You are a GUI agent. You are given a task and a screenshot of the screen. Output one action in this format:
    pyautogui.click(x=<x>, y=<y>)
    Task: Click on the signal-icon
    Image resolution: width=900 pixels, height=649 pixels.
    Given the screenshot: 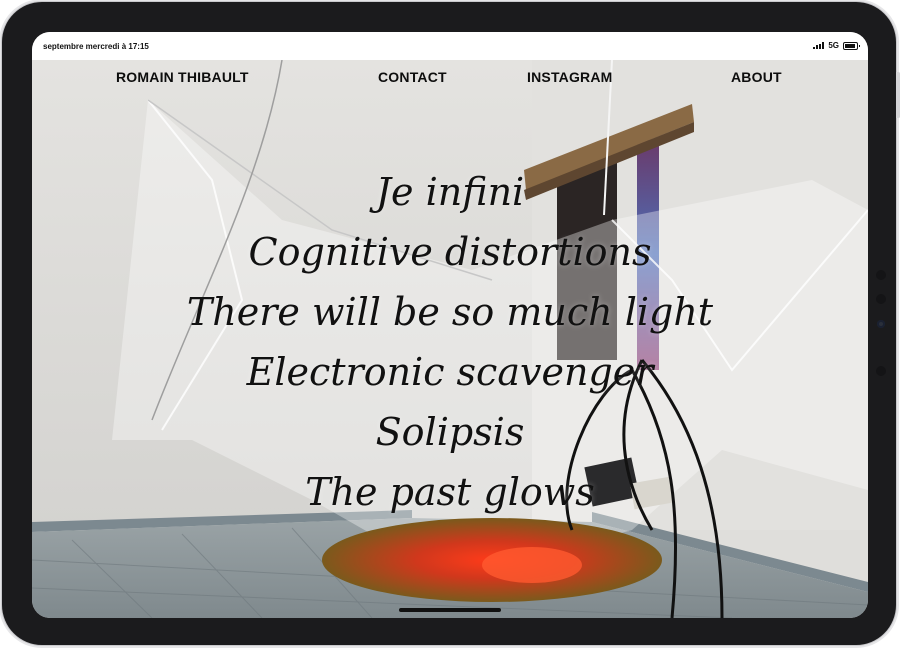 What is the action you would take?
    pyautogui.click(x=819, y=45)
    